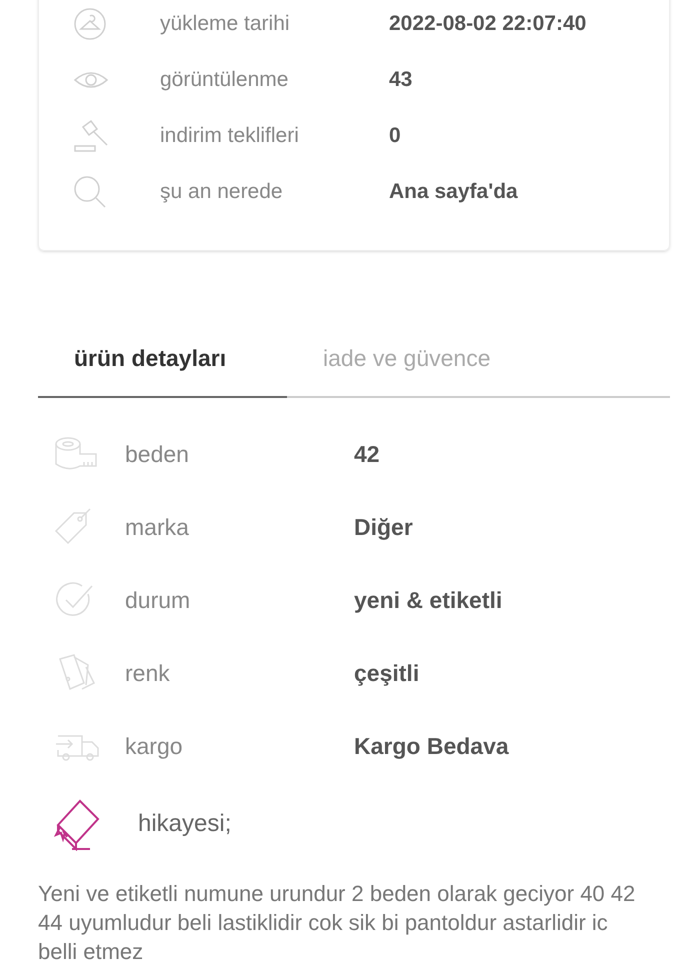  I want to click on detail-label: durum, so click(158, 600).